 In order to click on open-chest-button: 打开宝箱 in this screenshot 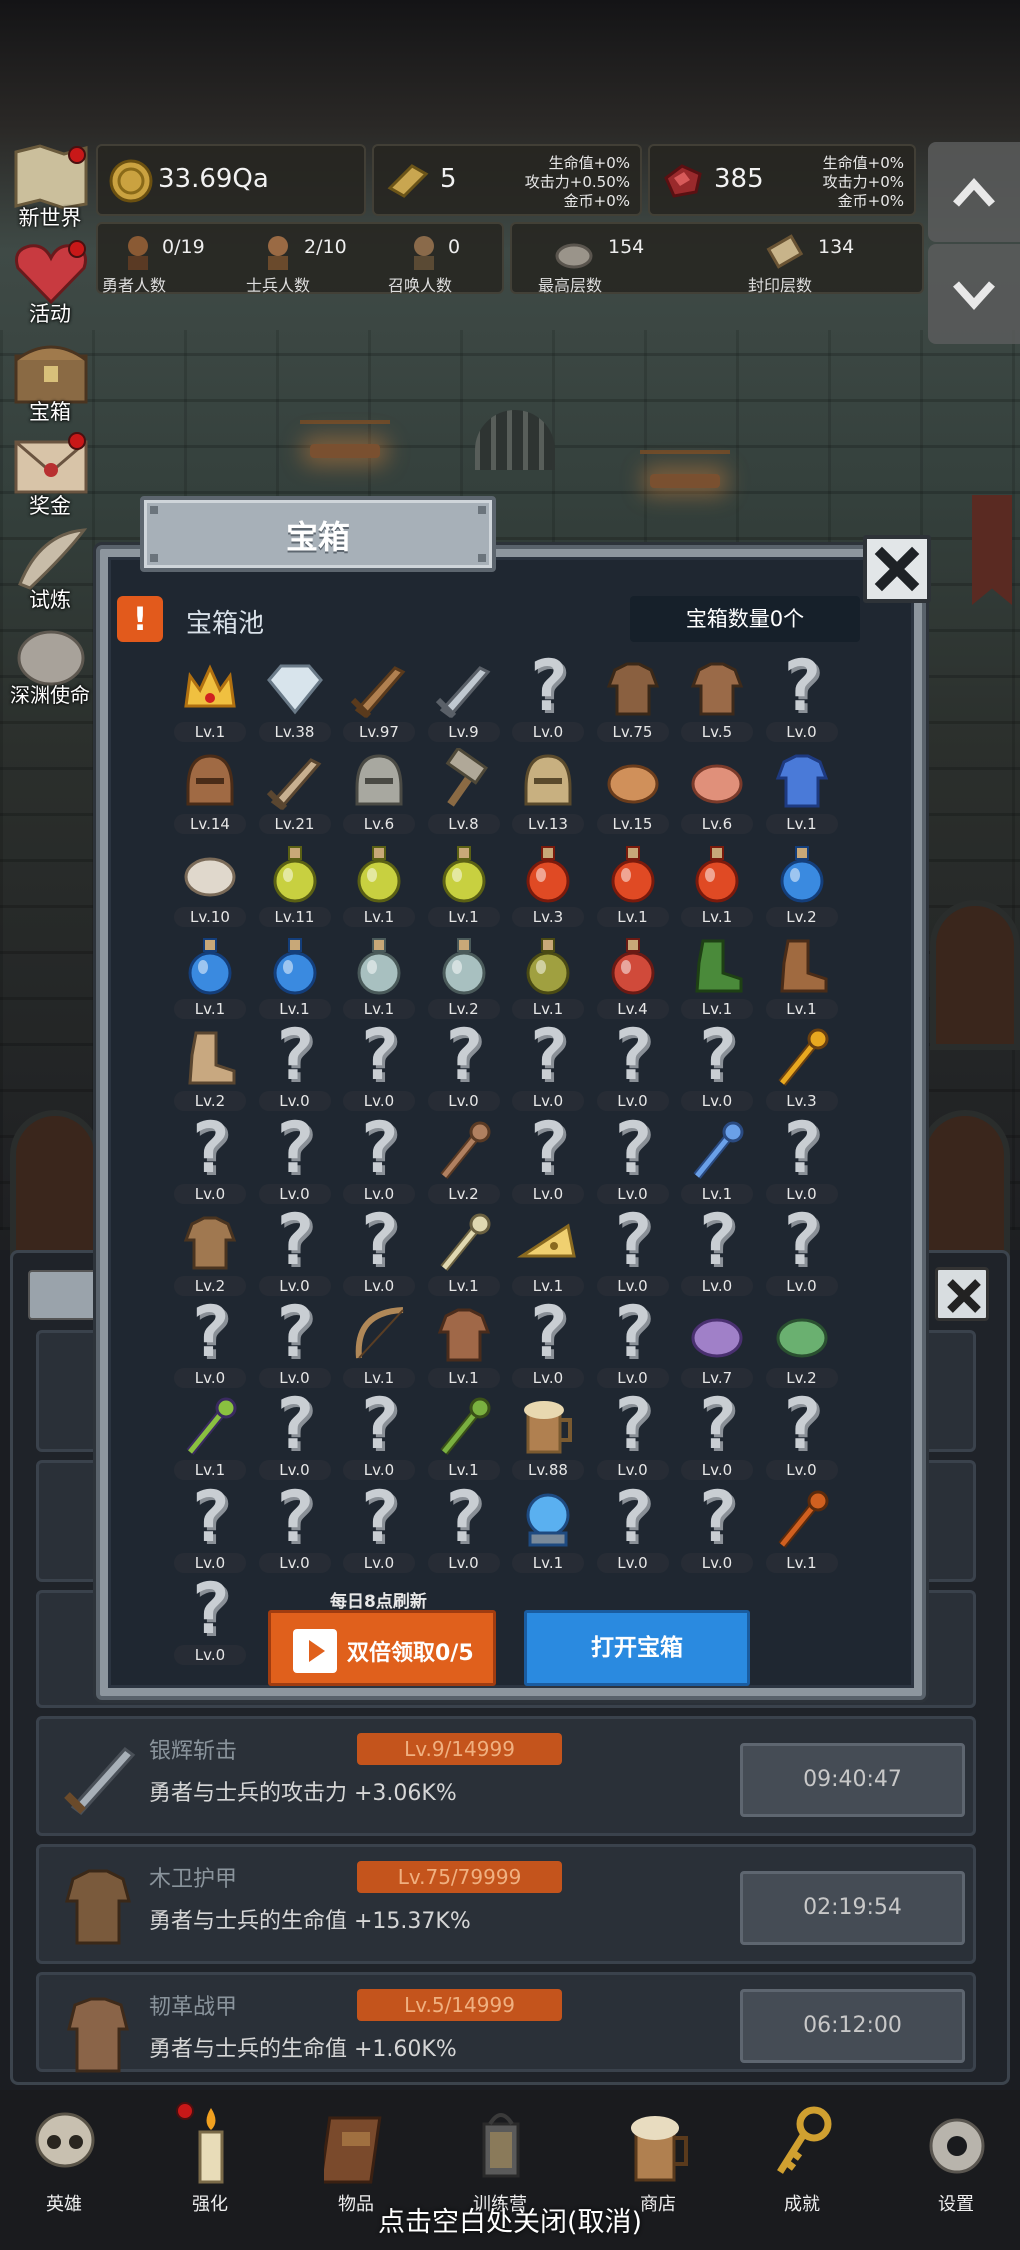, I will do `click(637, 1648)`.